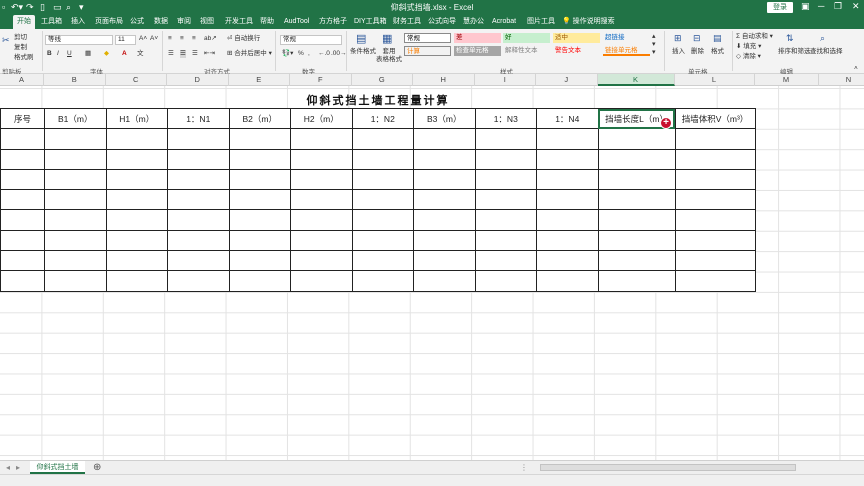 This screenshot has height=486, width=864. Describe the element at coordinates (198, 118) in the screenshot. I see `header-cell: 1：N1` at that location.